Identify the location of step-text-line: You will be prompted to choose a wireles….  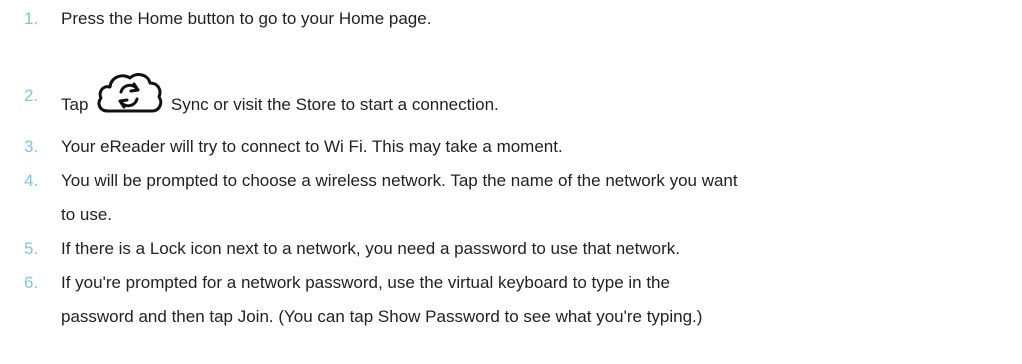
(399, 180).